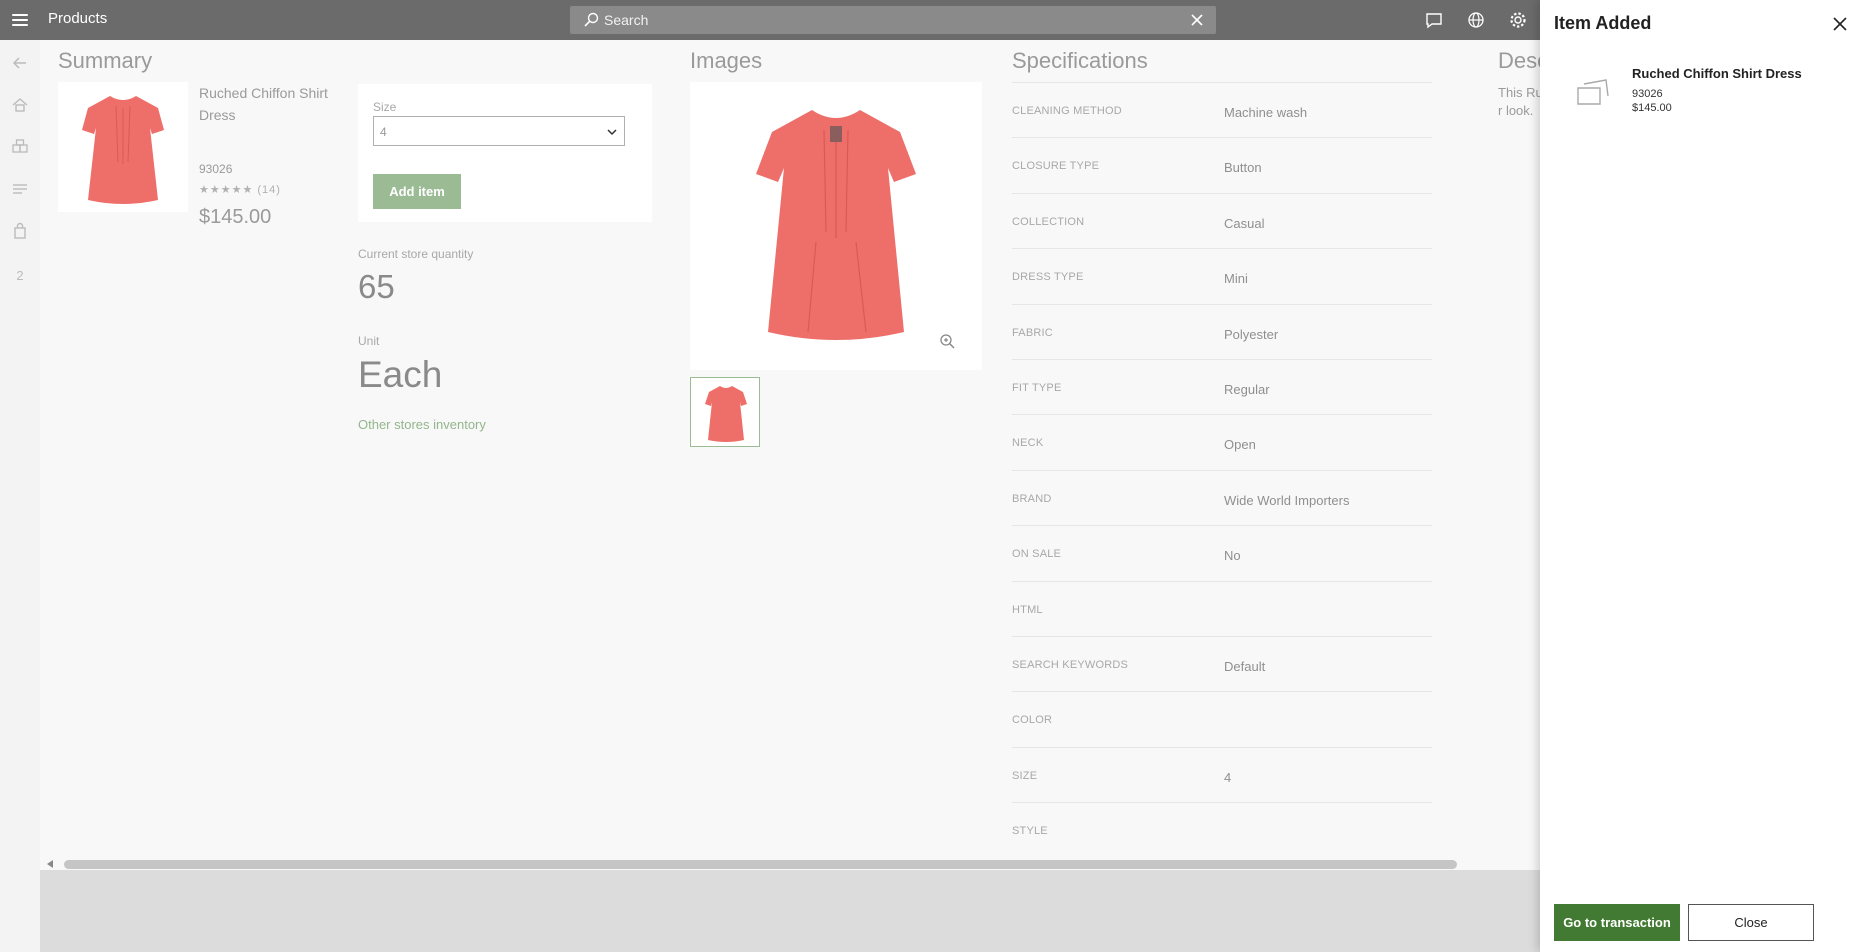 The image size is (1864, 952). What do you see at coordinates (1228, 777) in the screenshot?
I see `spec-value: 4` at bounding box center [1228, 777].